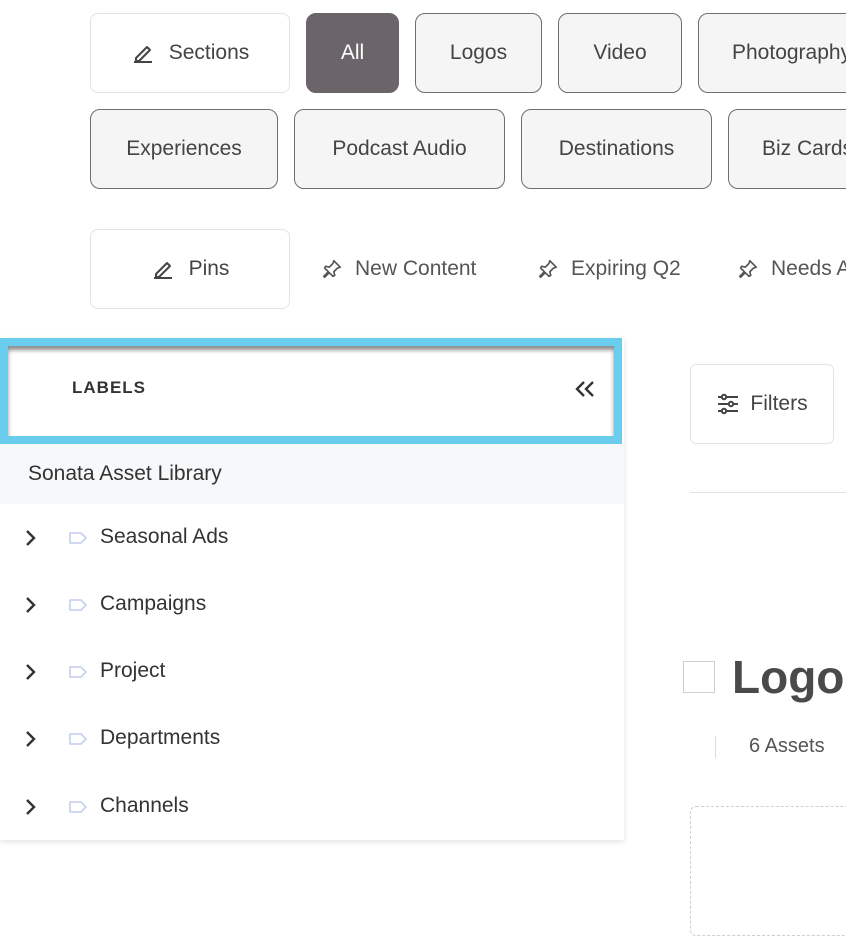 The image size is (846, 936). I want to click on pin-expiring-q2: Expiring Q2, so click(609, 269).